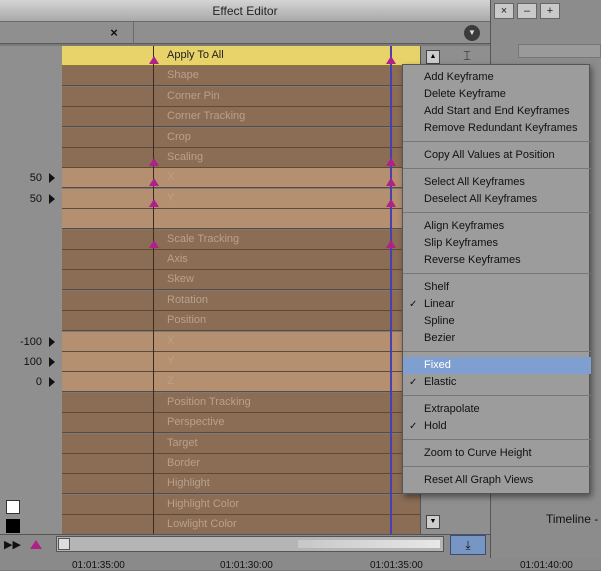 This screenshot has width=601, height=571. I want to click on parameter-label: X, so click(171, 340).